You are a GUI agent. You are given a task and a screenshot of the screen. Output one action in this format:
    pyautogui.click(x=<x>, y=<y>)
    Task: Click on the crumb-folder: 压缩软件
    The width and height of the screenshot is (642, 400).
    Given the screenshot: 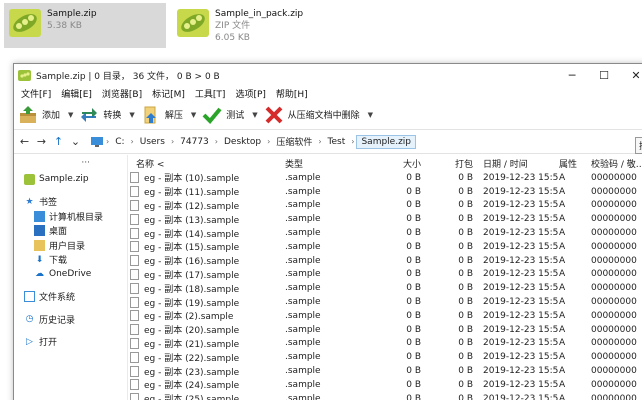 What is the action you would take?
    pyautogui.click(x=294, y=141)
    